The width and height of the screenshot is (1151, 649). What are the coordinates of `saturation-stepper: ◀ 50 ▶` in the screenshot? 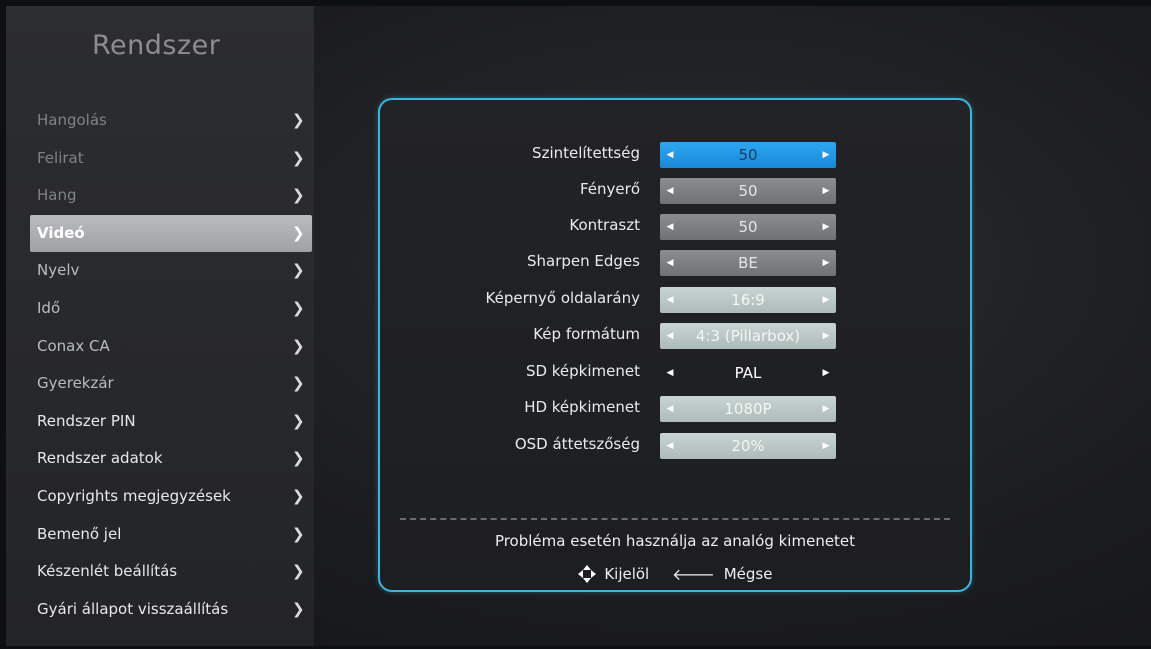 It's located at (748, 155).